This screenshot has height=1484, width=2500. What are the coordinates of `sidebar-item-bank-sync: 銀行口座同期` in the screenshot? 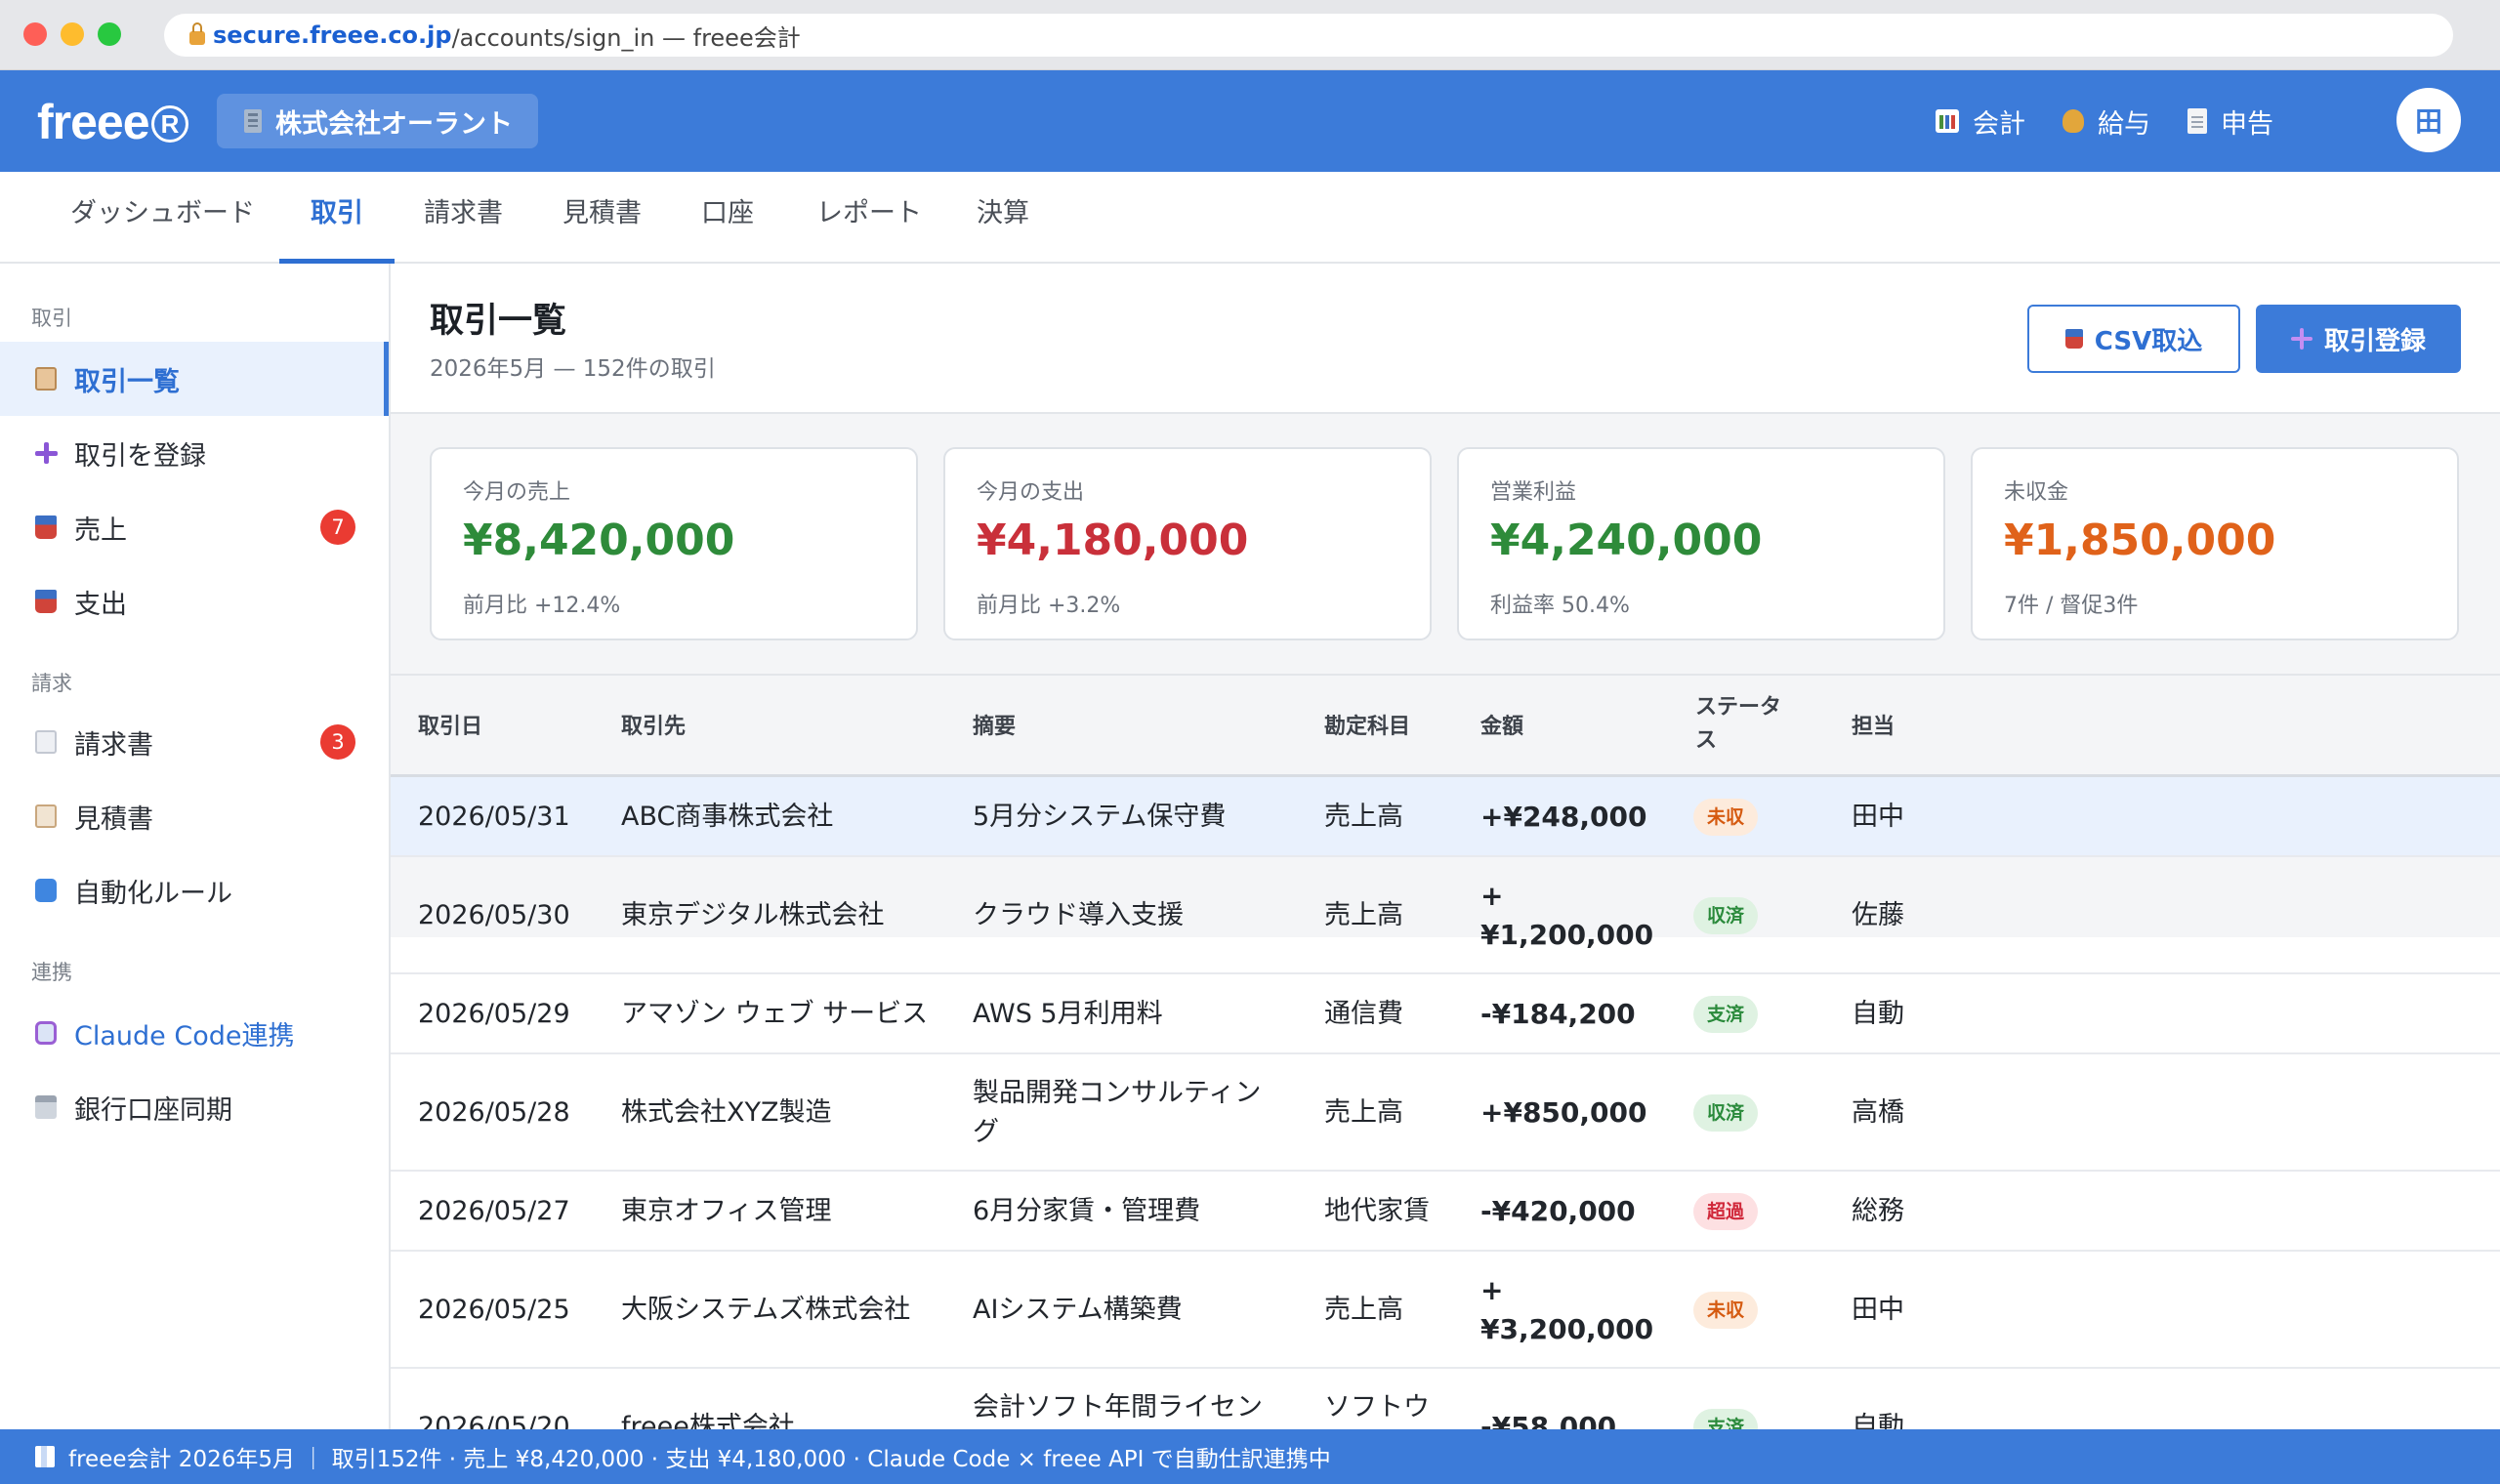 It's located at (194, 1107).